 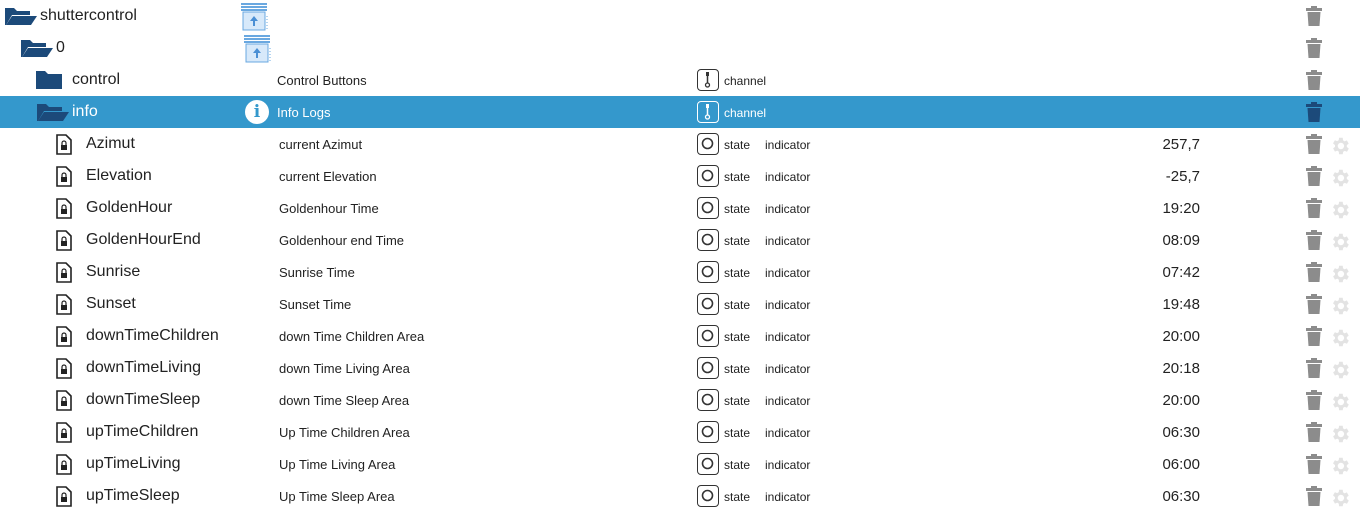 I want to click on object-value: 07:42, so click(x=1181, y=272).